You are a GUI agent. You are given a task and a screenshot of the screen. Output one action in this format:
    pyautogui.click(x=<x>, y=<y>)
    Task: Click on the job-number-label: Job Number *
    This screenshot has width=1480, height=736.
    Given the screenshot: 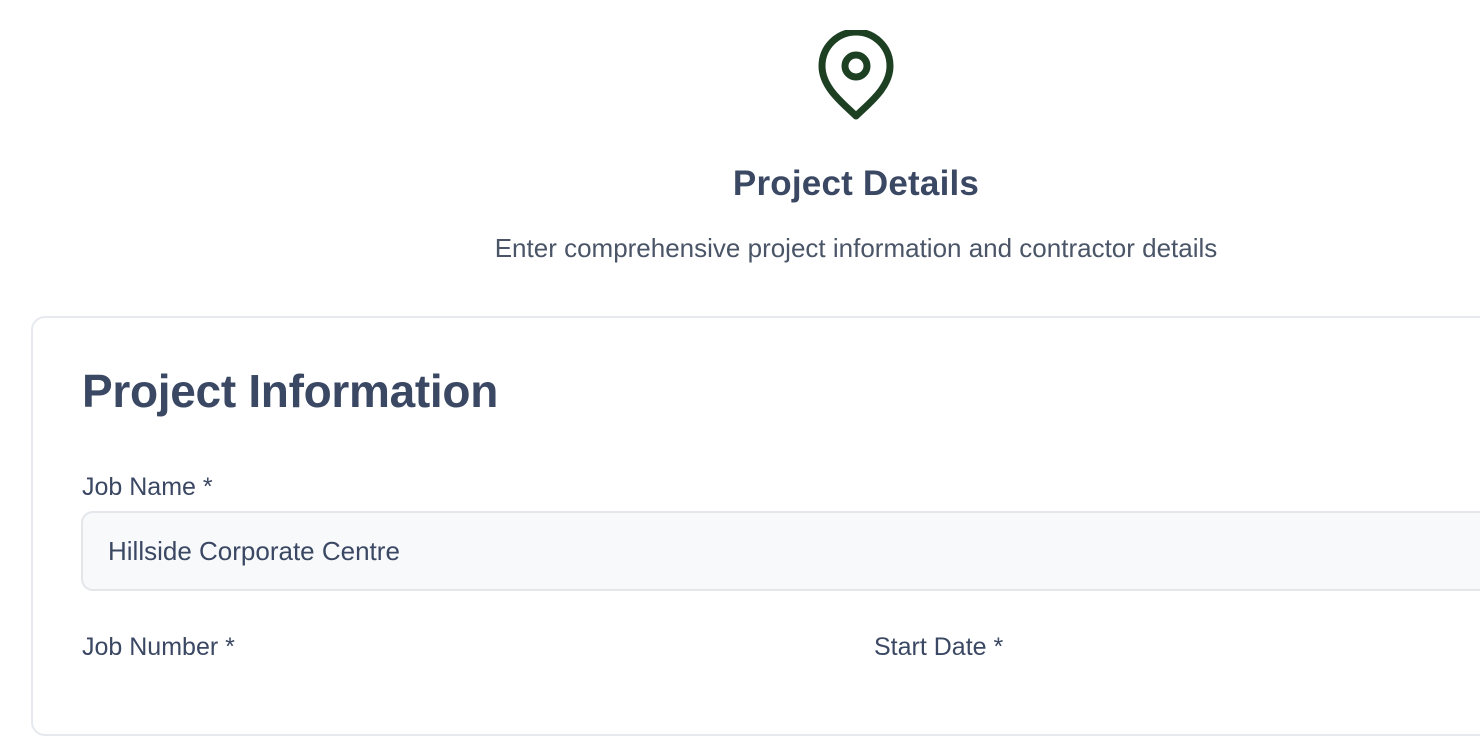 What is the action you would take?
    pyautogui.click(x=158, y=647)
    